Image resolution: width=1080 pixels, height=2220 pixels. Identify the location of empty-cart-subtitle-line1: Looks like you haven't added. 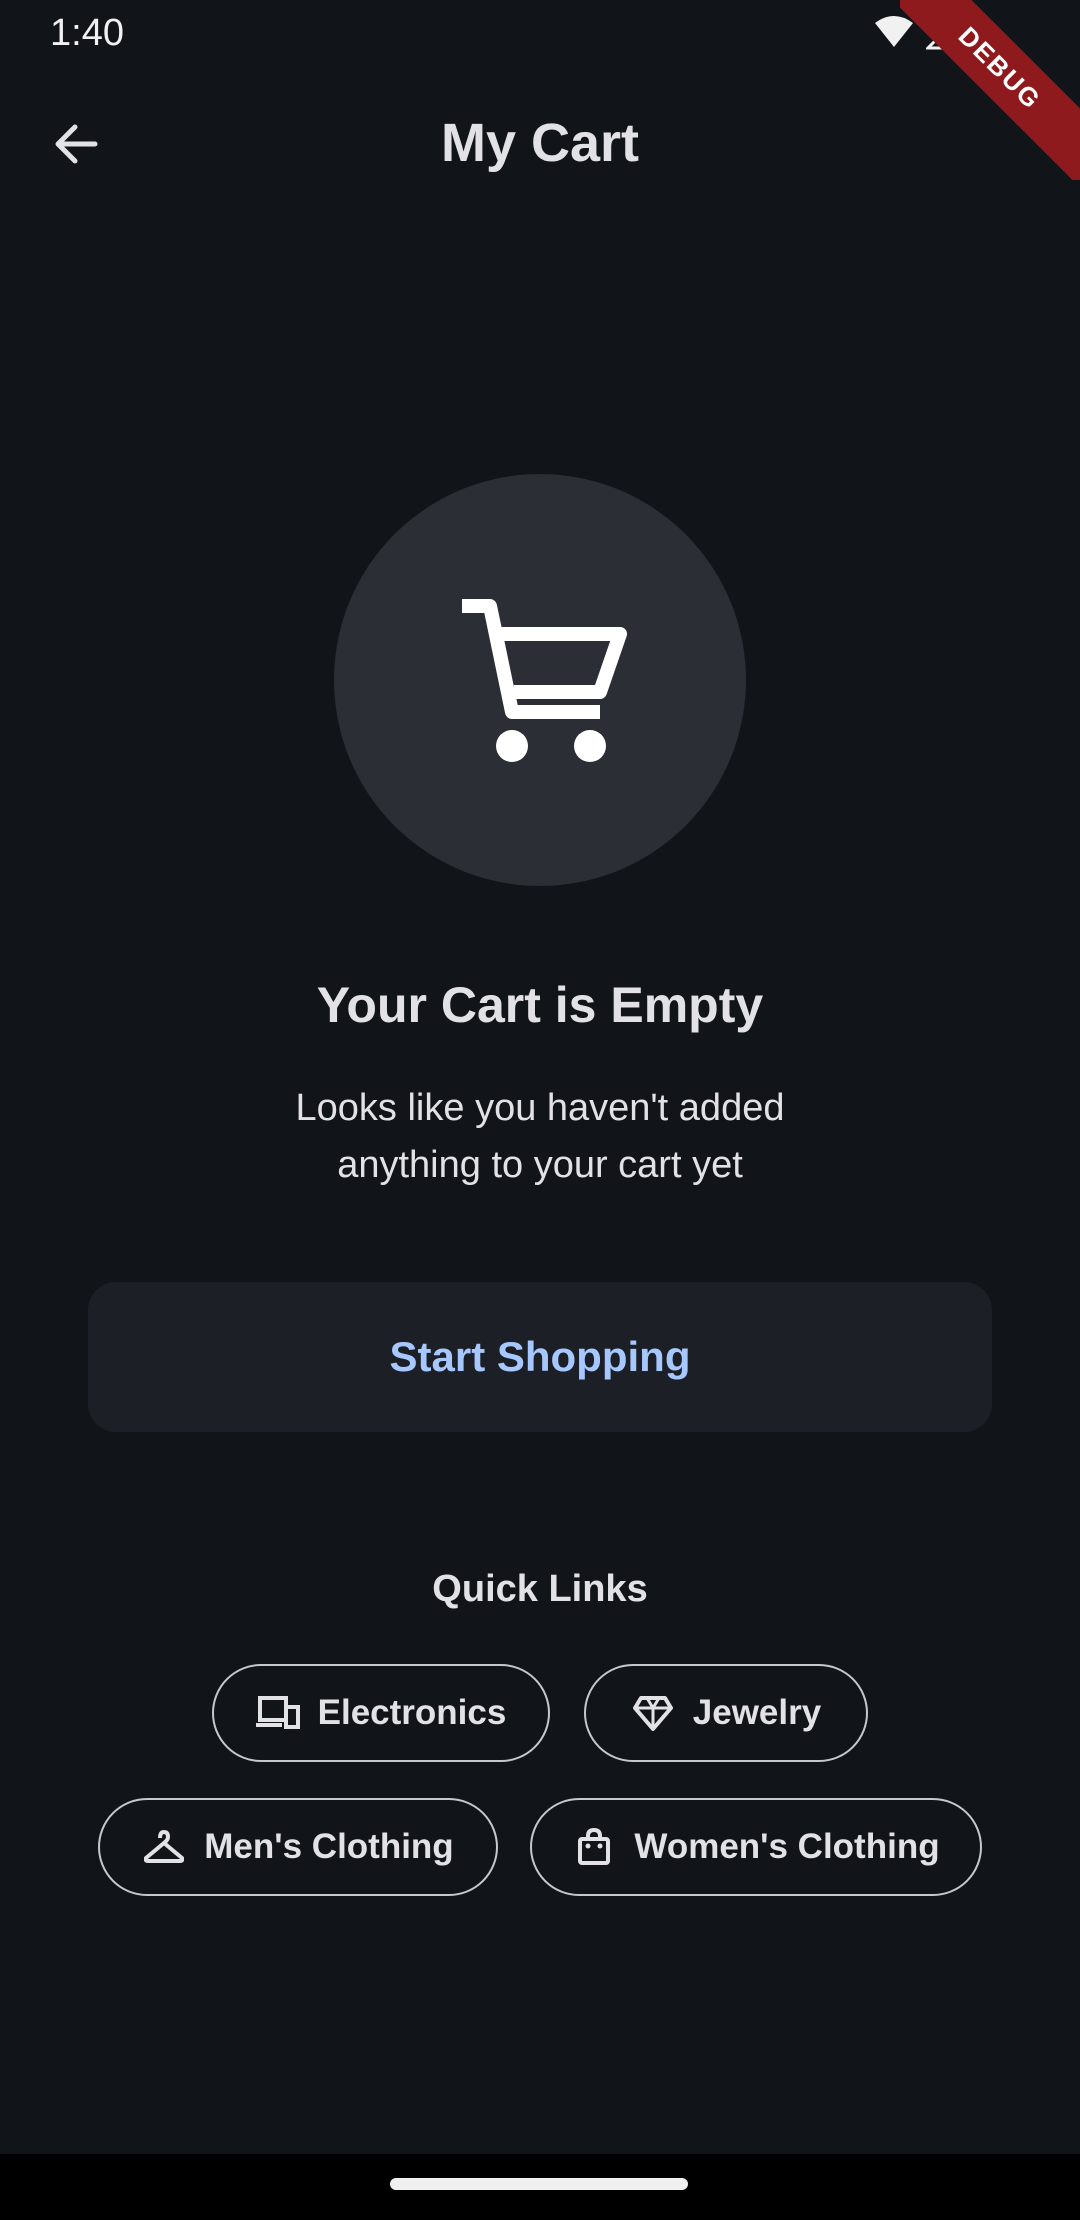
(540, 1108).